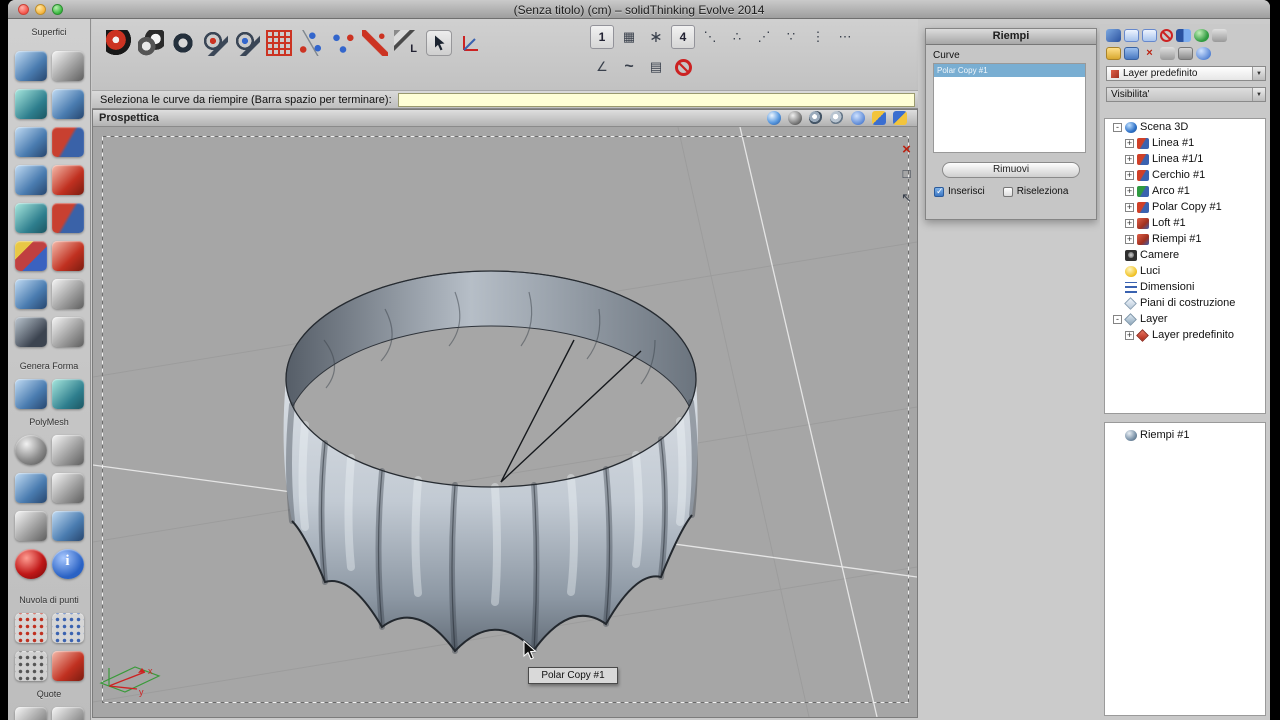 The image size is (1280, 720). What do you see at coordinates (471, 43) in the screenshot?
I see `axes-figure-icon` at bounding box center [471, 43].